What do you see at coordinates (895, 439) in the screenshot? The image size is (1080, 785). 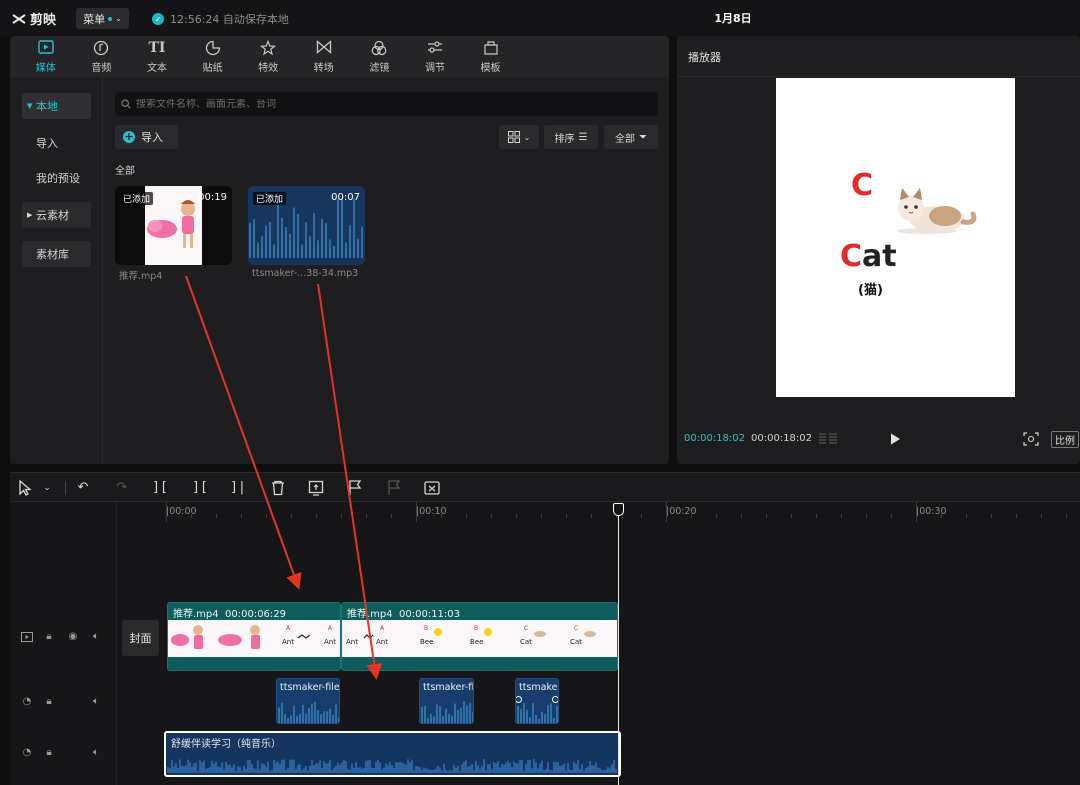 I see `play-icon` at bounding box center [895, 439].